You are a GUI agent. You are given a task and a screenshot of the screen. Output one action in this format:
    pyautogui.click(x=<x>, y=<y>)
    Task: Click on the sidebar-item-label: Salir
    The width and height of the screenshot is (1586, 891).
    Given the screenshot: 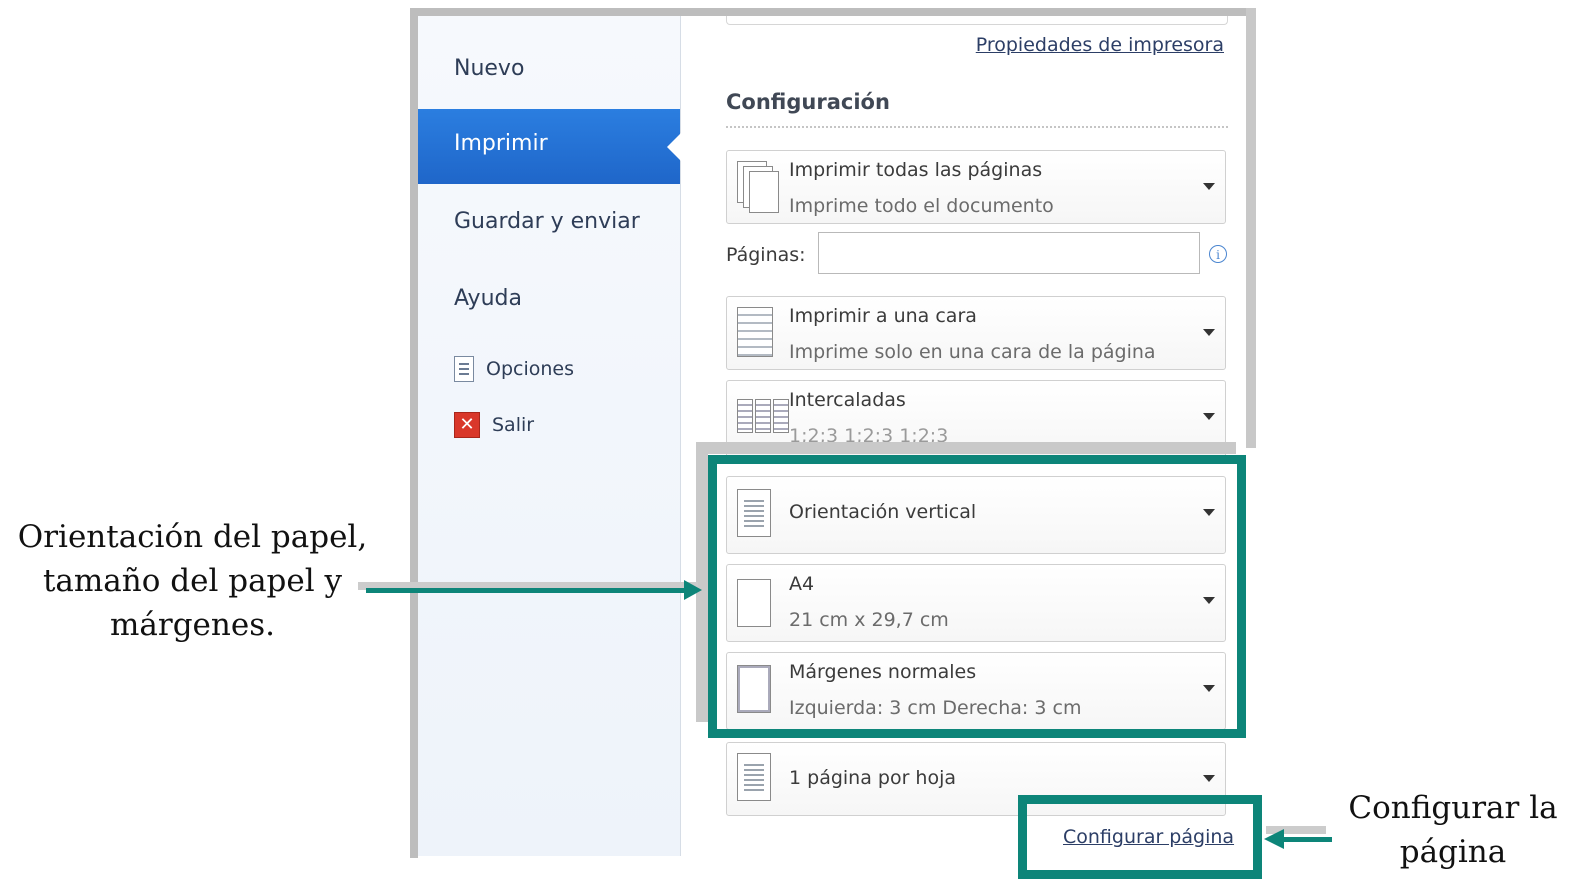 What is the action you would take?
    pyautogui.click(x=513, y=425)
    